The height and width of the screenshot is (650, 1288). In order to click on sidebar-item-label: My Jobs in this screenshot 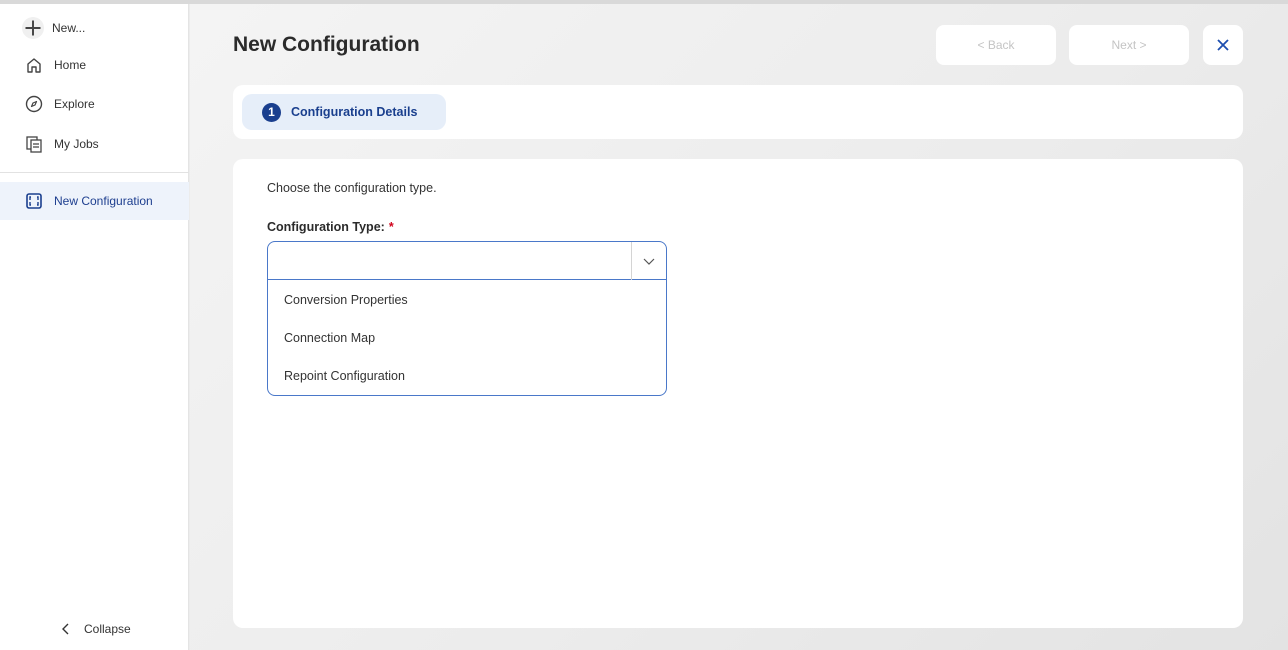, I will do `click(76, 144)`.